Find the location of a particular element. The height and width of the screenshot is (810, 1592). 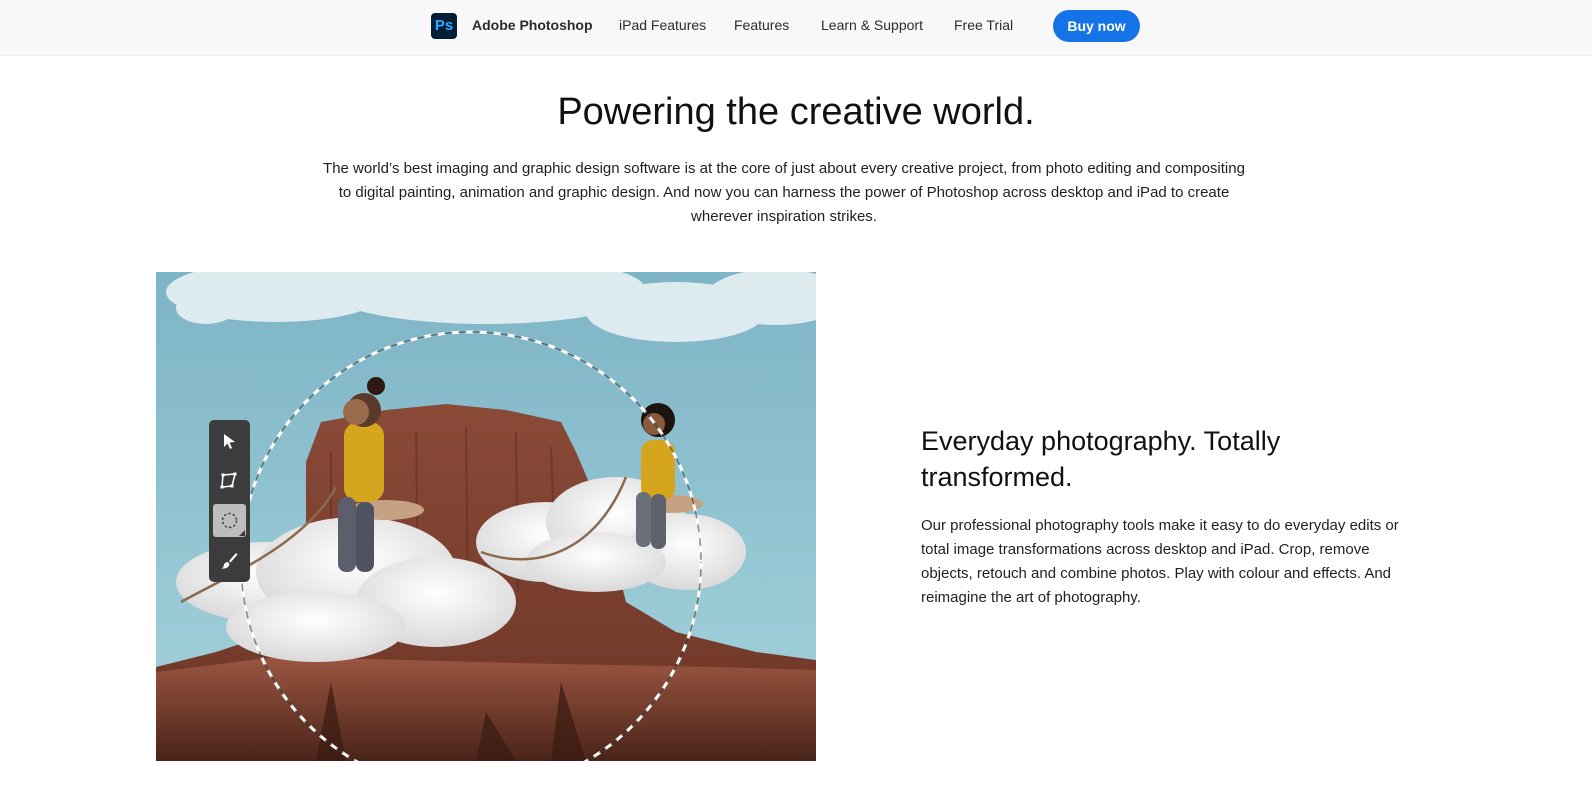

ellipse-select-icon is located at coordinates (229, 520).